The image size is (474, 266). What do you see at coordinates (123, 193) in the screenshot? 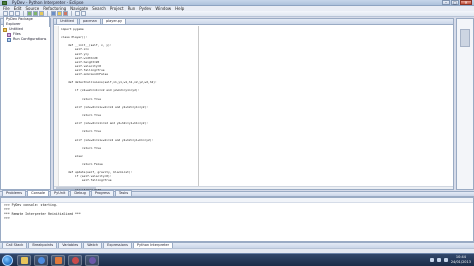
I see `tab-tasks: Tasks` at bounding box center [123, 193].